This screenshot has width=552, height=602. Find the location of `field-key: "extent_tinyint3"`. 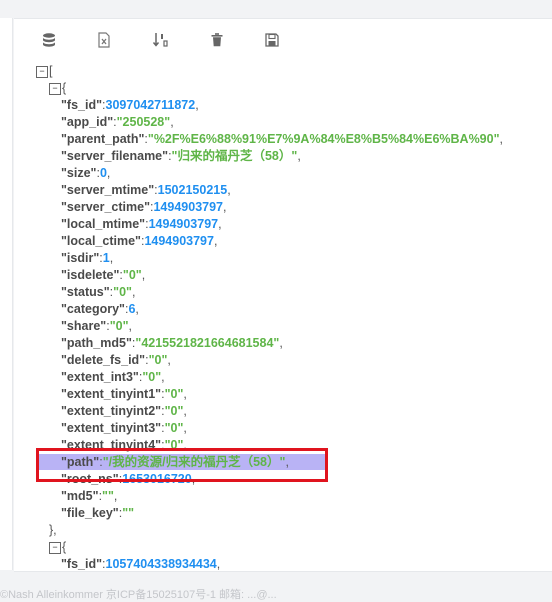

field-key: "extent_tinyint3" is located at coordinates (111, 428).